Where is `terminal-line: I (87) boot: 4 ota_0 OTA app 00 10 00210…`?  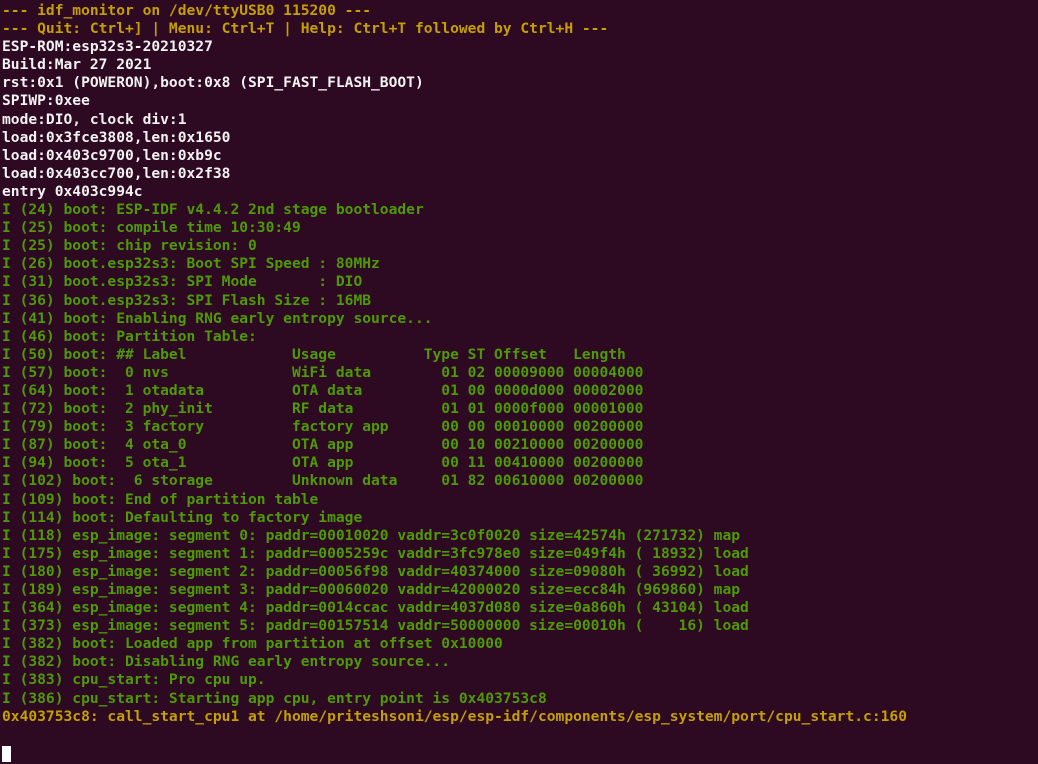 terminal-line: I (87) boot: 4 ota_0 OTA app 00 10 00210… is located at coordinates (323, 445).